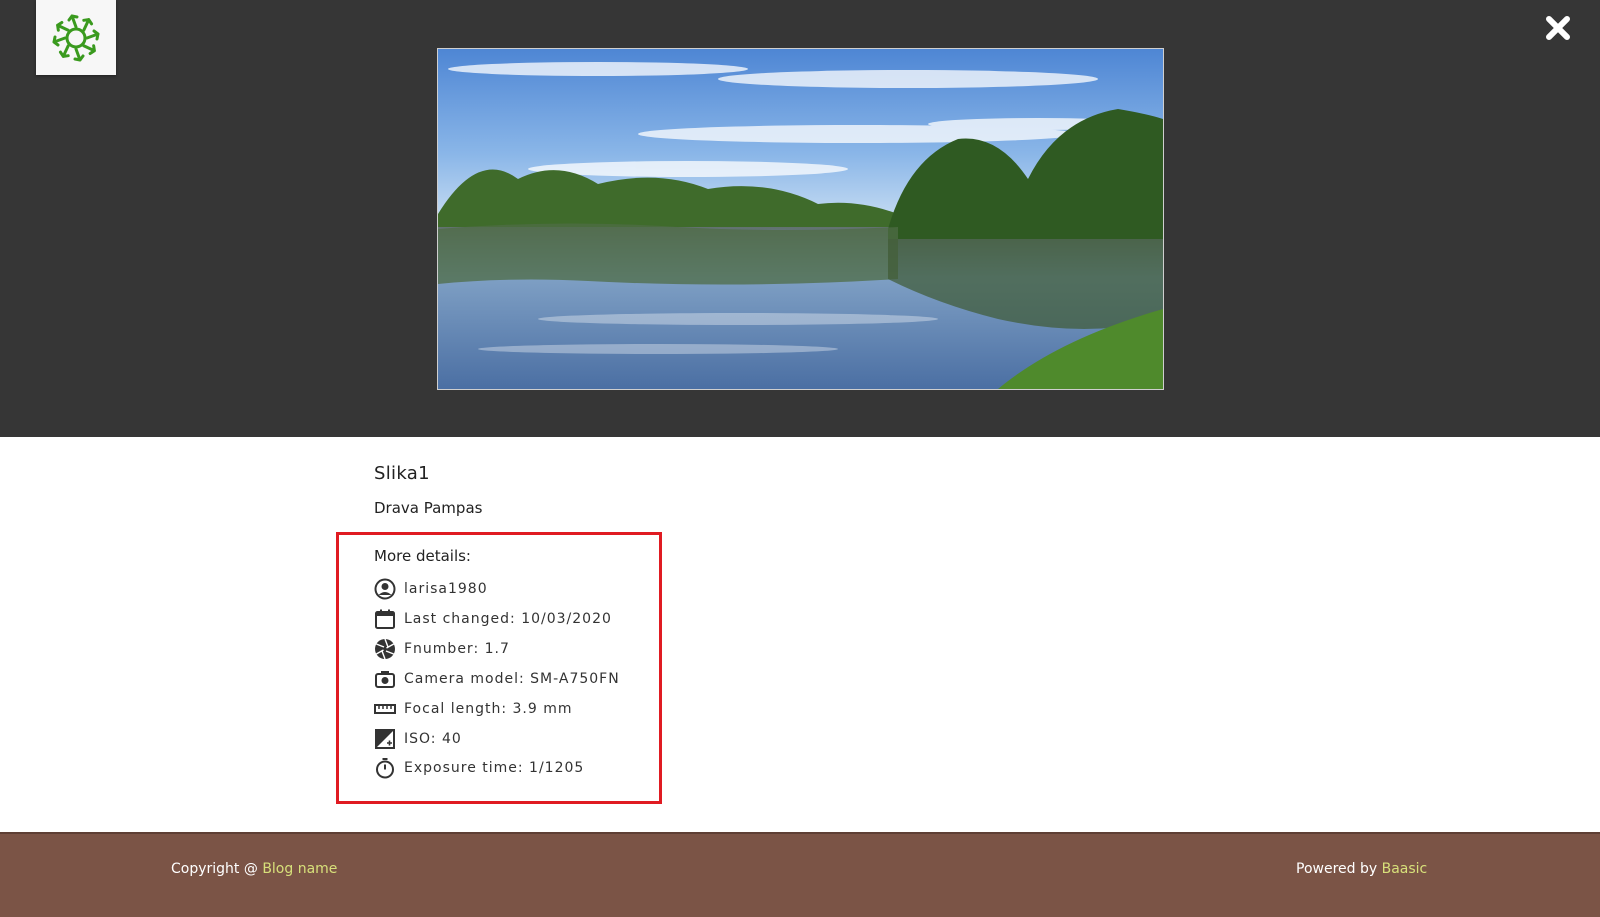  I want to click on detail-camera-model-text: Camera model: SM-A750FN, so click(512, 679).